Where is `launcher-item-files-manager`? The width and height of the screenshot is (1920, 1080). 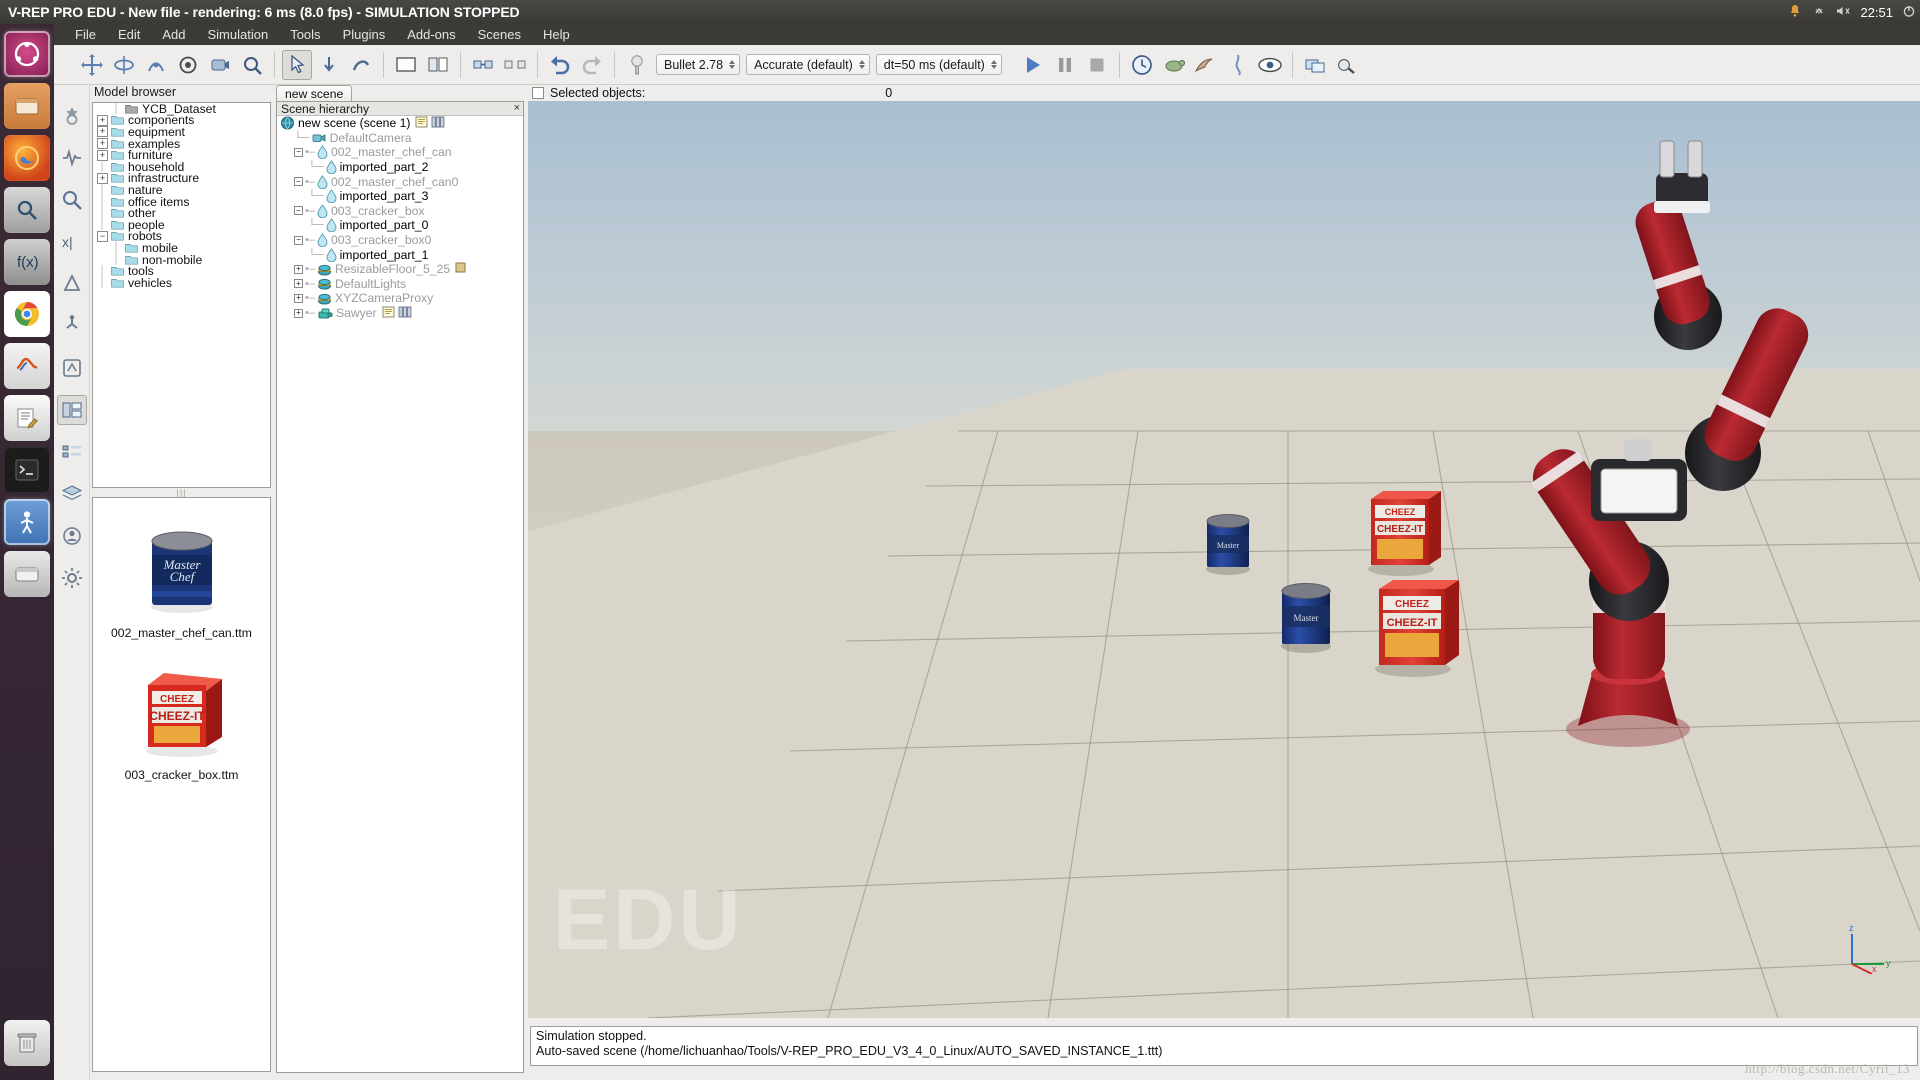
launcher-item-files-manager is located at coordinates (27, 106).